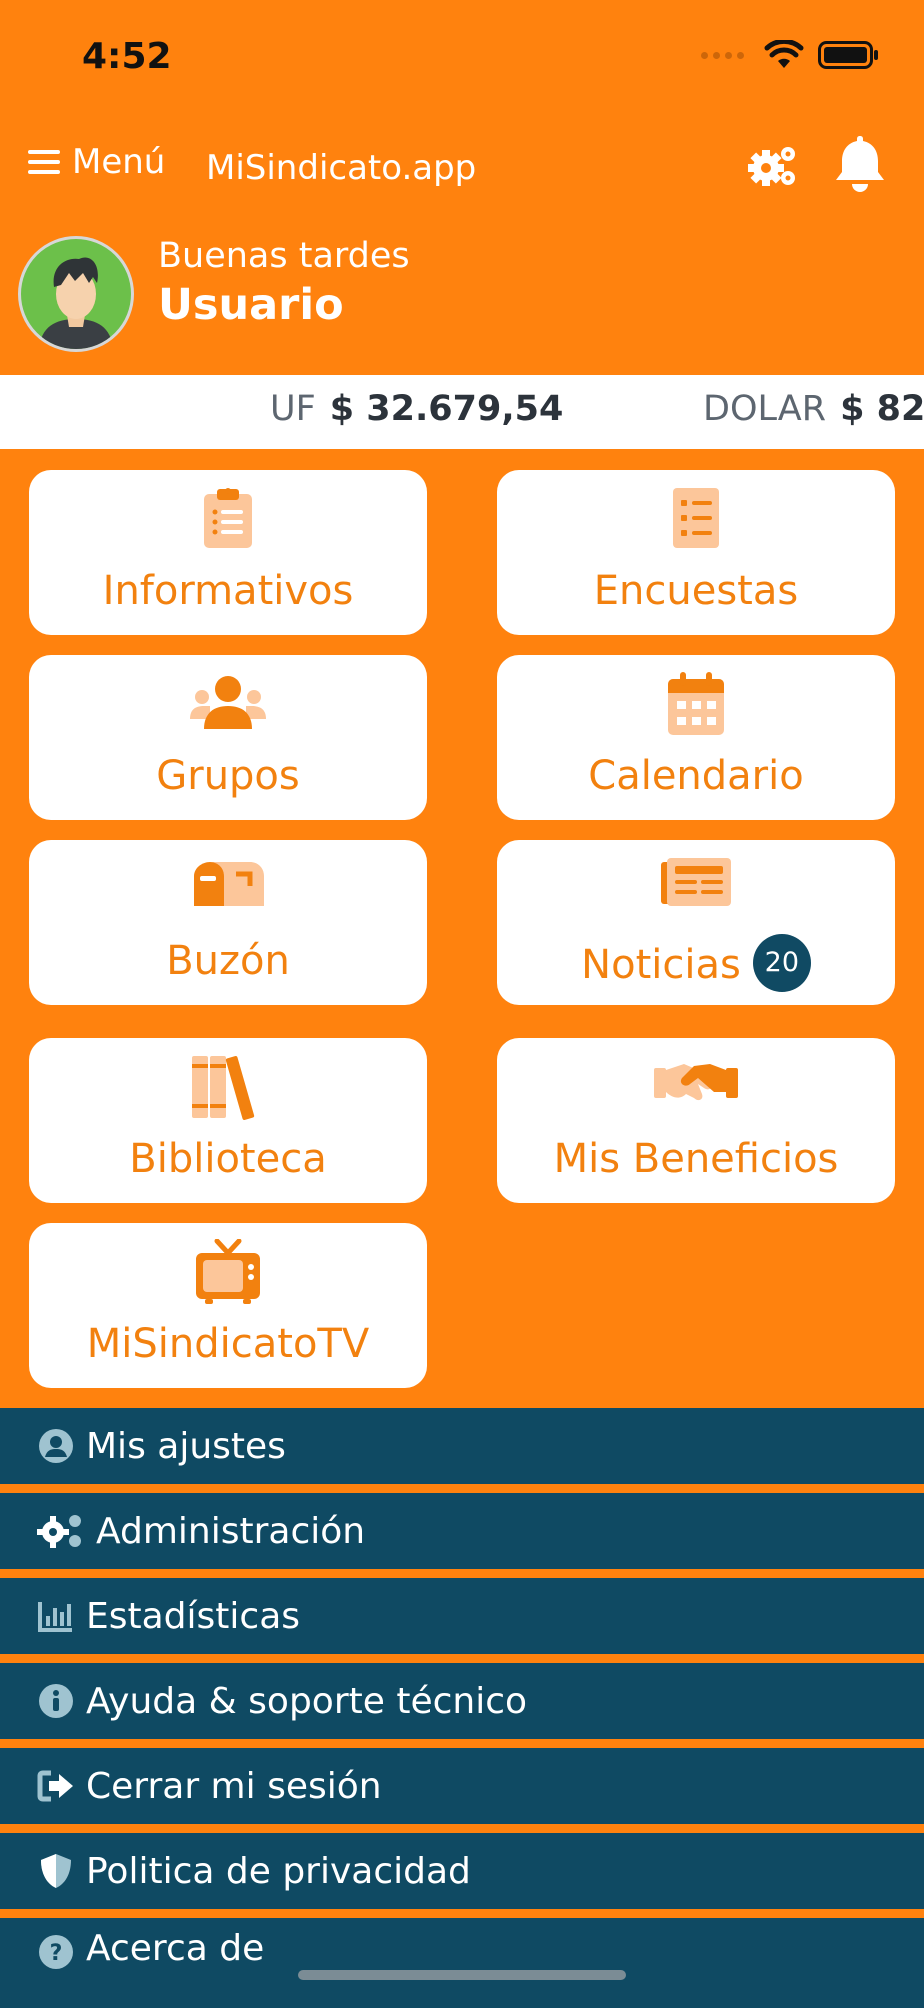 This screenshot has height=2008, width=924. Describe the element at coordinates (229, 884) in the screenshot. I see `mailbox-icon` at that location.